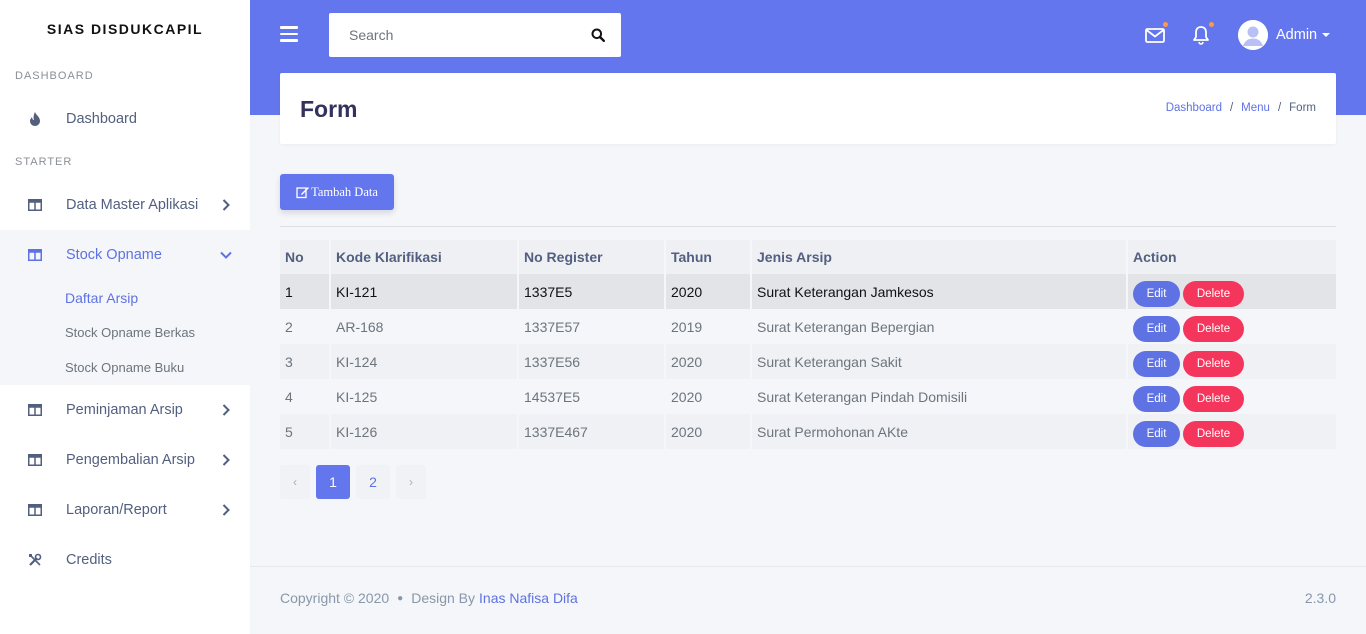  I want to click on cell-register: 1337E56, so click(592, 361).